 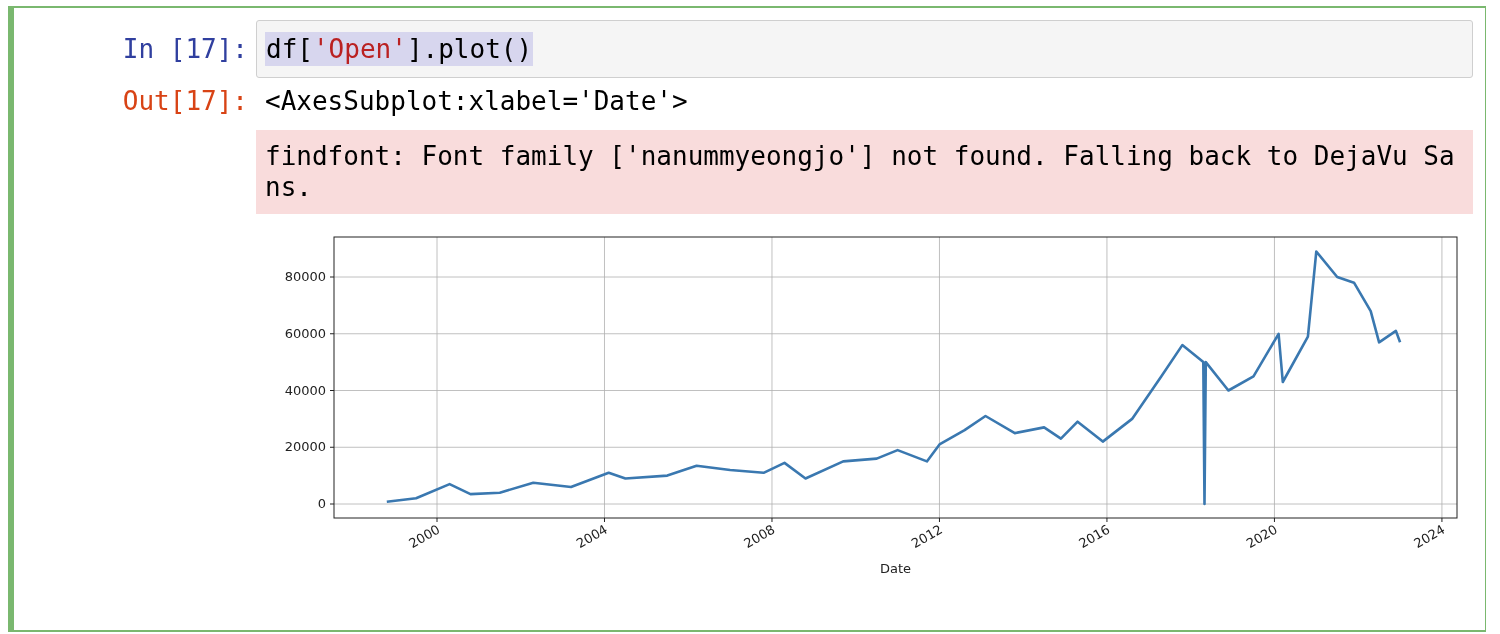 I want to click on input-prompt: In [17]:, so click(x=185, y=49).